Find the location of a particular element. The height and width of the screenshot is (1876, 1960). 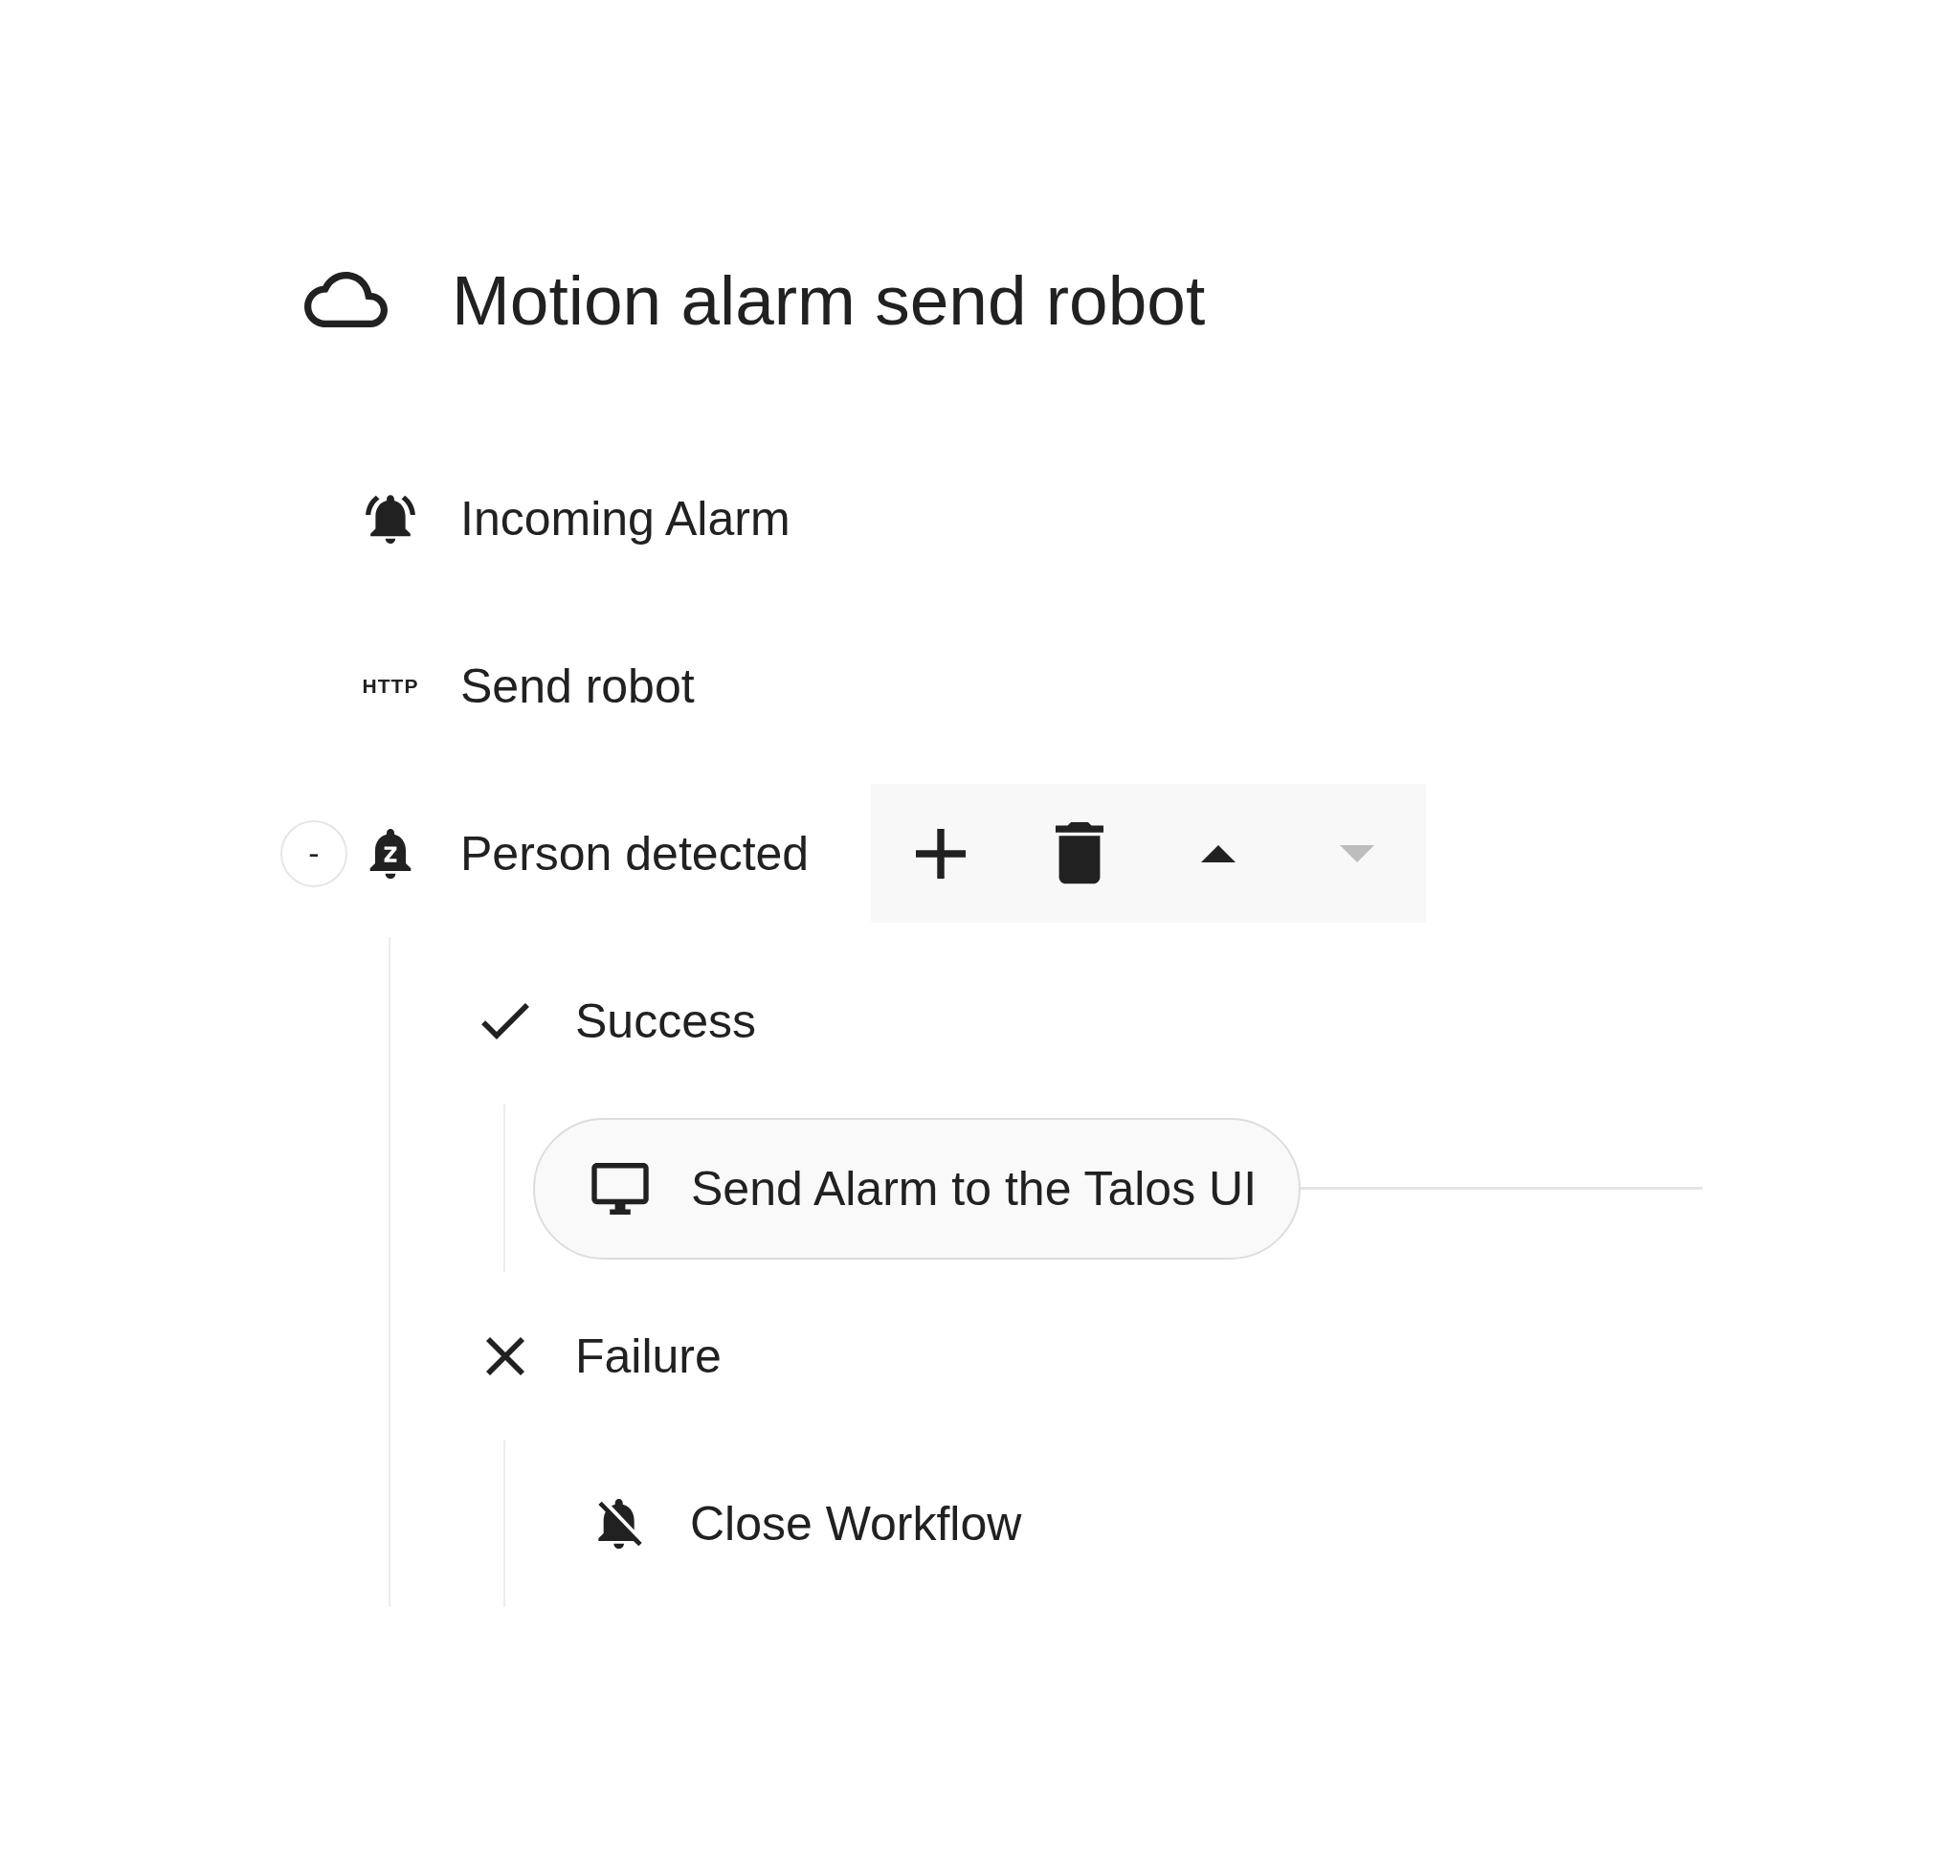

node-label: Person detected is located at coordinates (635, 853).